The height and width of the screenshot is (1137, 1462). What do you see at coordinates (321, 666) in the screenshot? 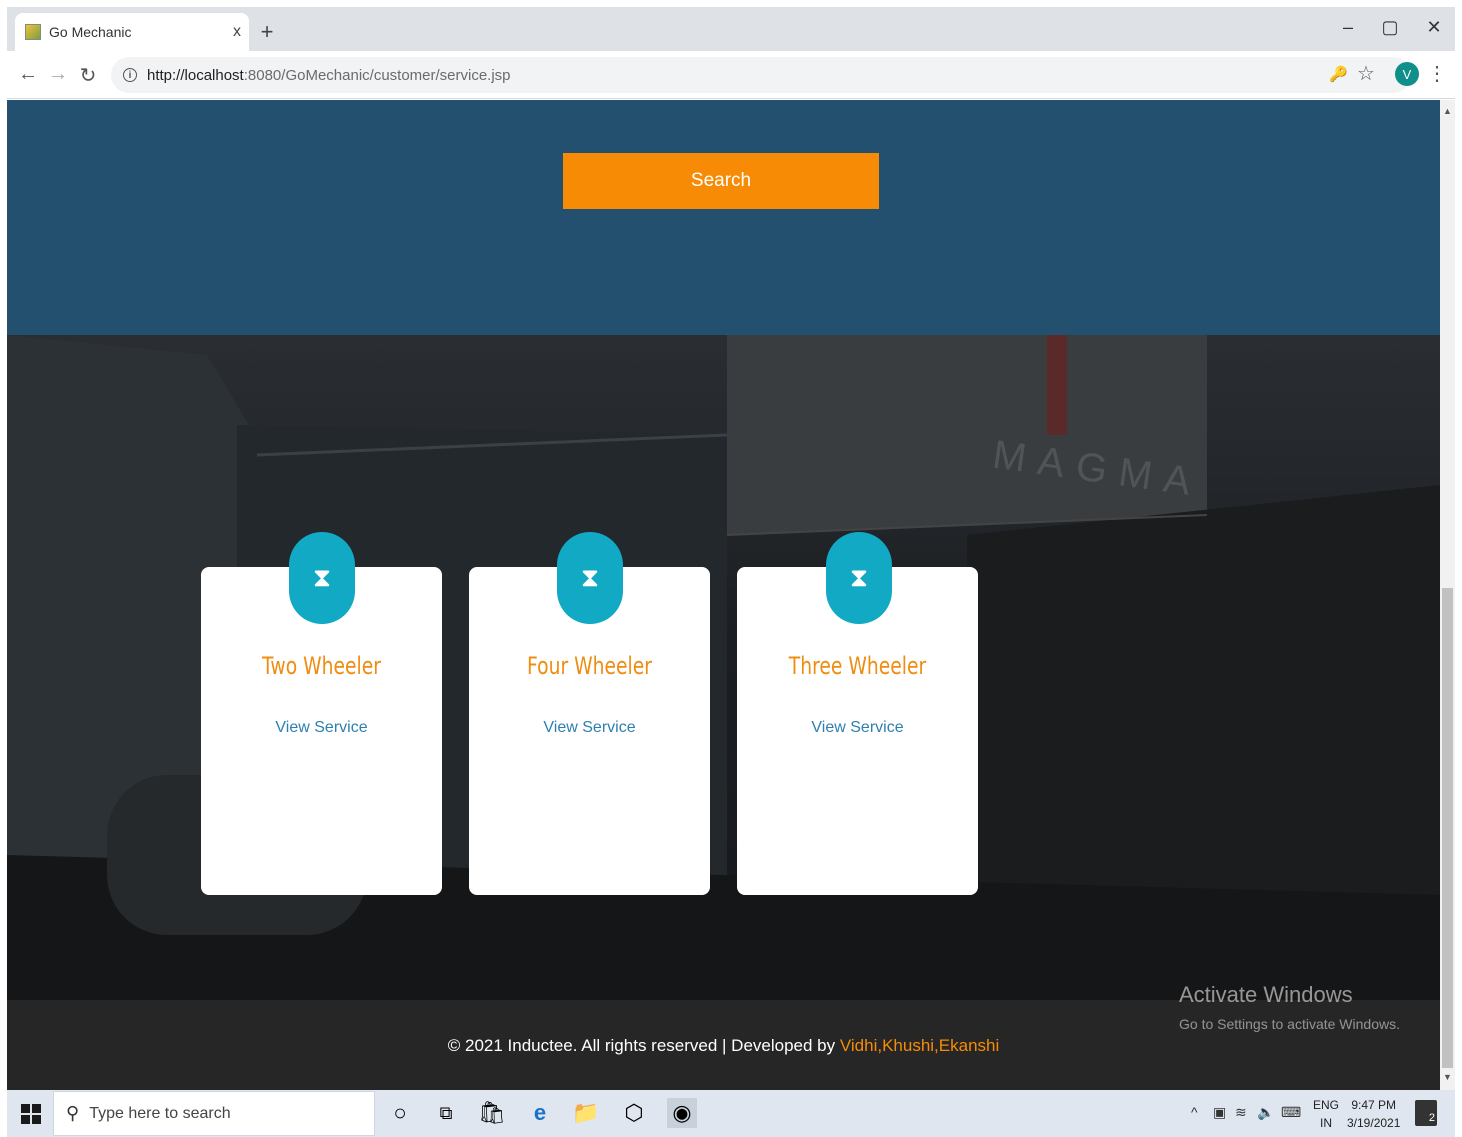
I see `service-title: Two Wheeler` at bounding box center [321, 666].